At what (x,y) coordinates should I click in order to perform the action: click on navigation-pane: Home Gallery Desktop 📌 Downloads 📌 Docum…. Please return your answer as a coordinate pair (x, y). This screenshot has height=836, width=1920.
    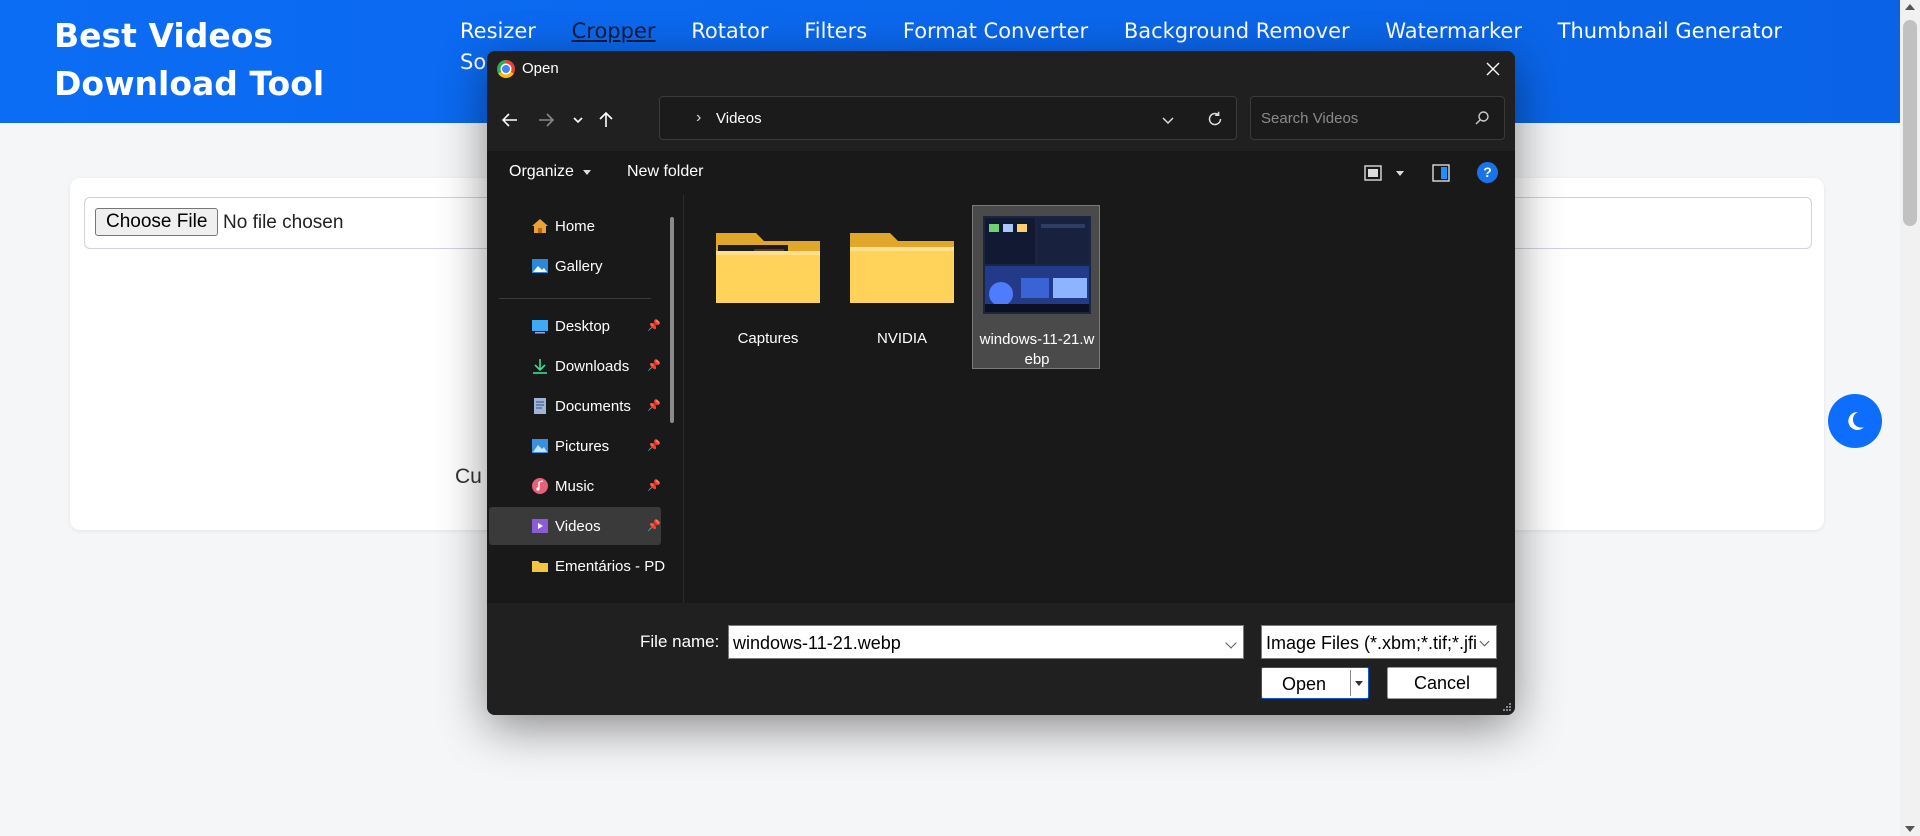
    Looking at the image, I should click on (585, 399).